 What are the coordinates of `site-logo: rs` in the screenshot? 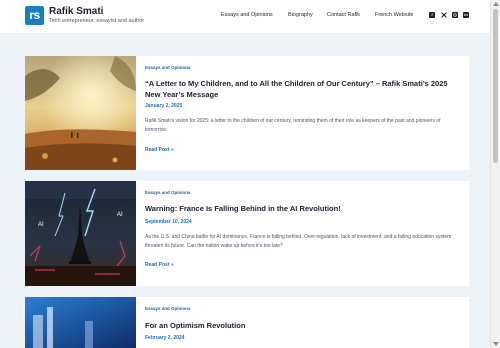 It's located at (34, 15).